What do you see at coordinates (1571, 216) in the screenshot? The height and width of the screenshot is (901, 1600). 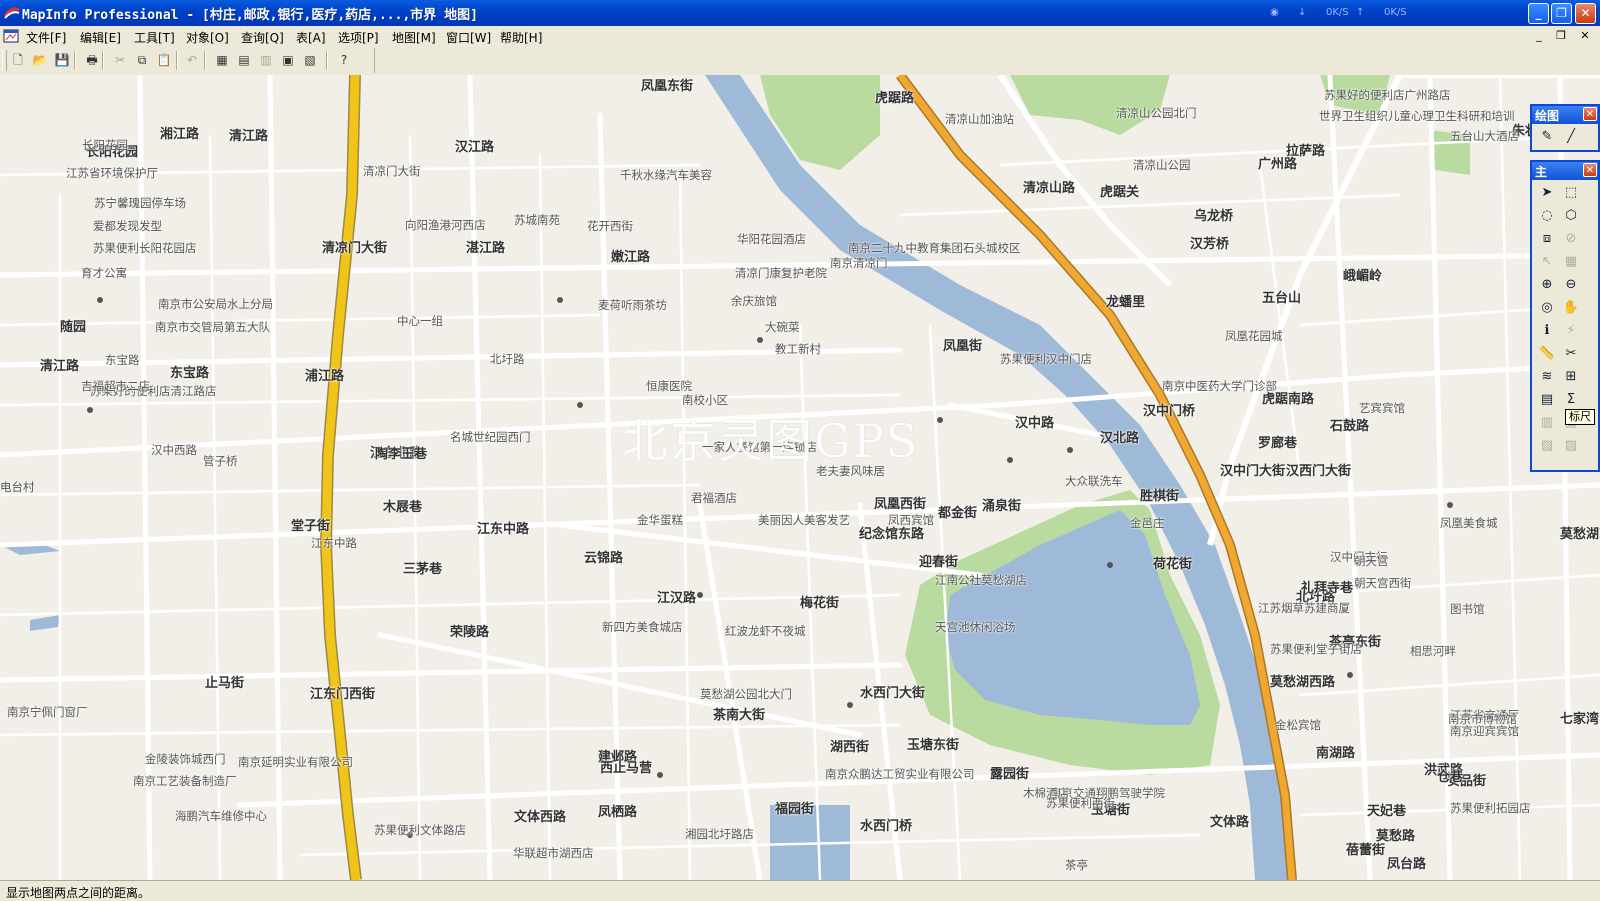 I see `polygon-select-icon: ⬡` at bounding box center [1571, 216].